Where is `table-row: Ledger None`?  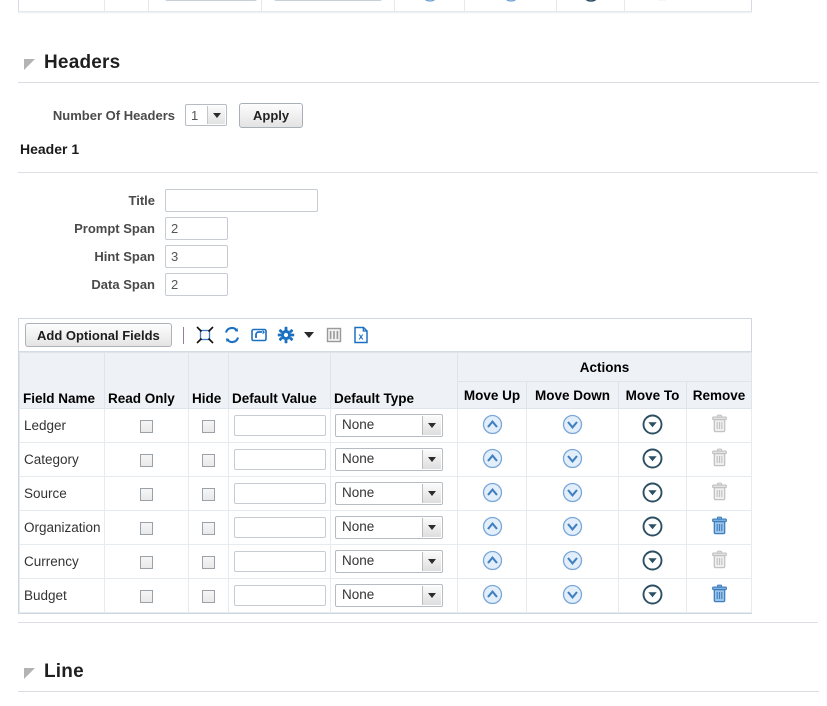
table-row: Ledger None is located at coordinates (386, 425).